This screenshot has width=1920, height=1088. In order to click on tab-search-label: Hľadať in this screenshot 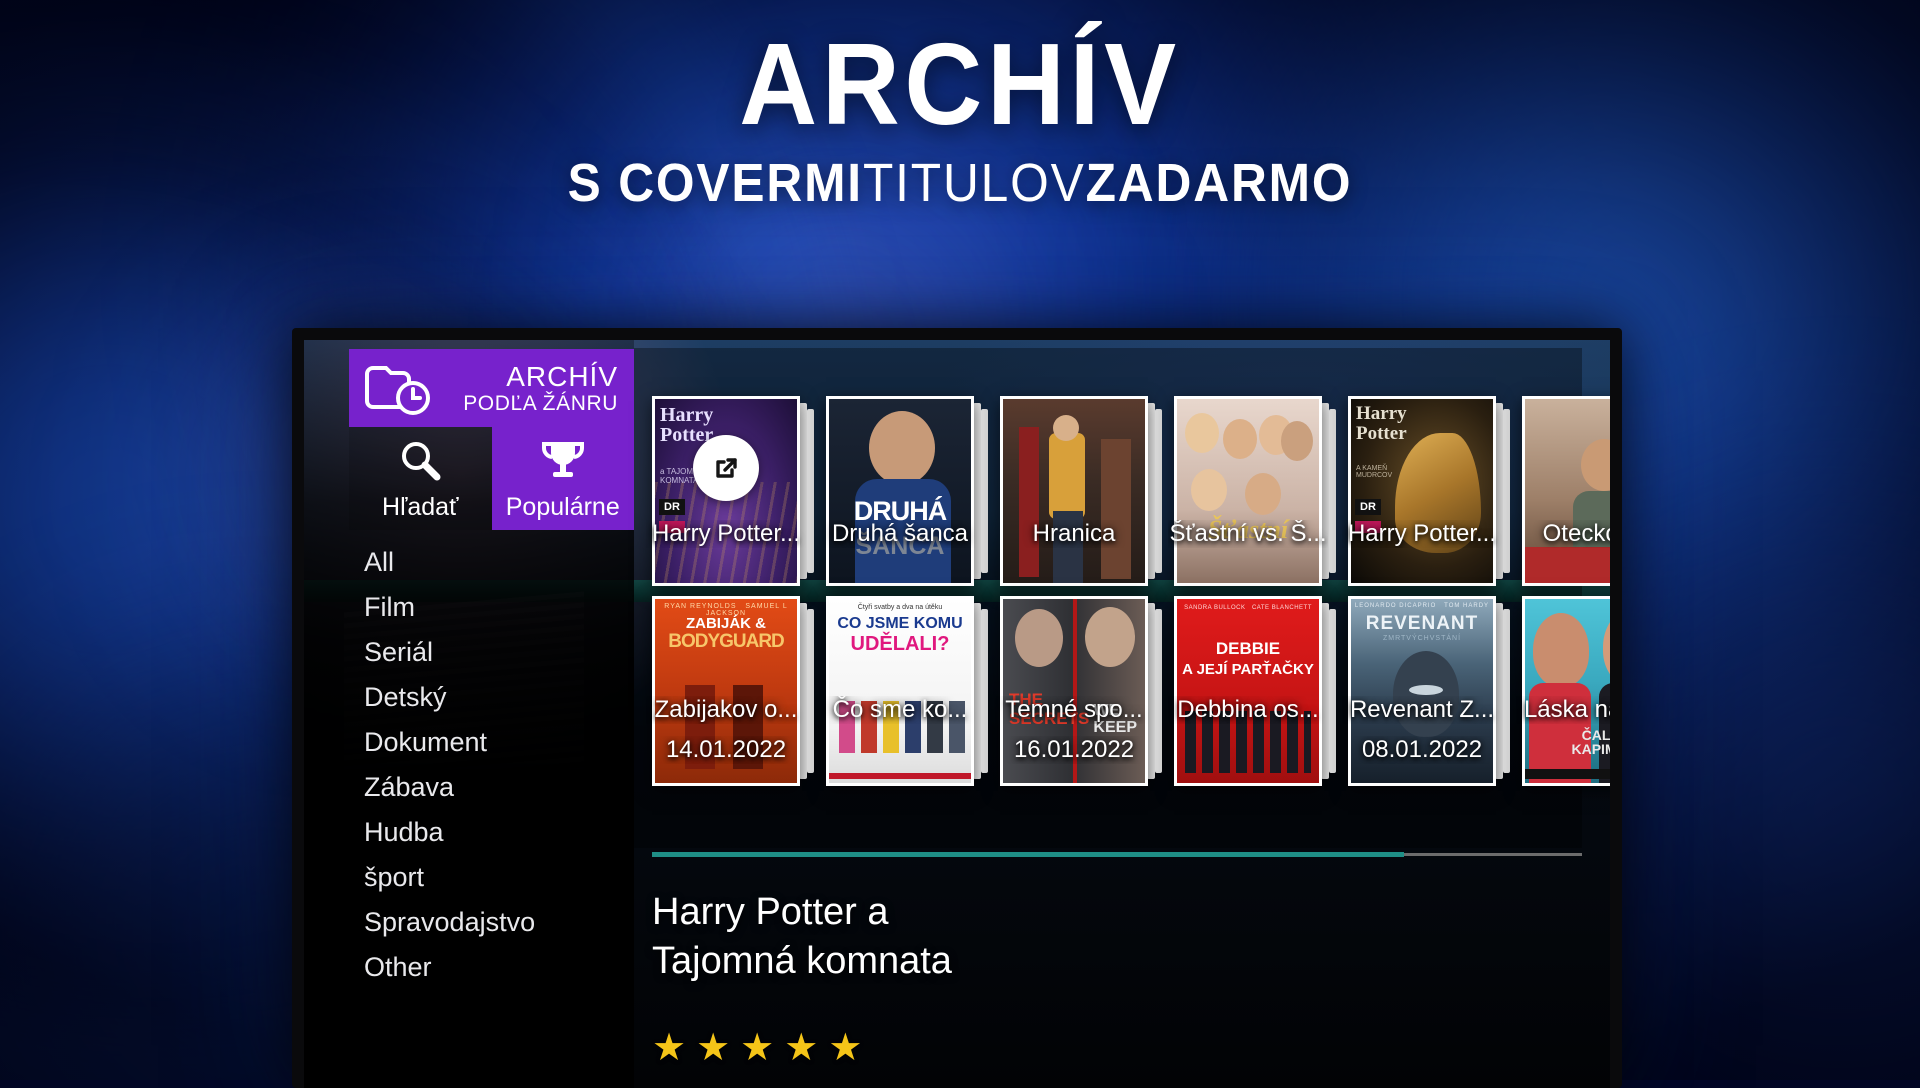, I will do `click(420, 507)`.